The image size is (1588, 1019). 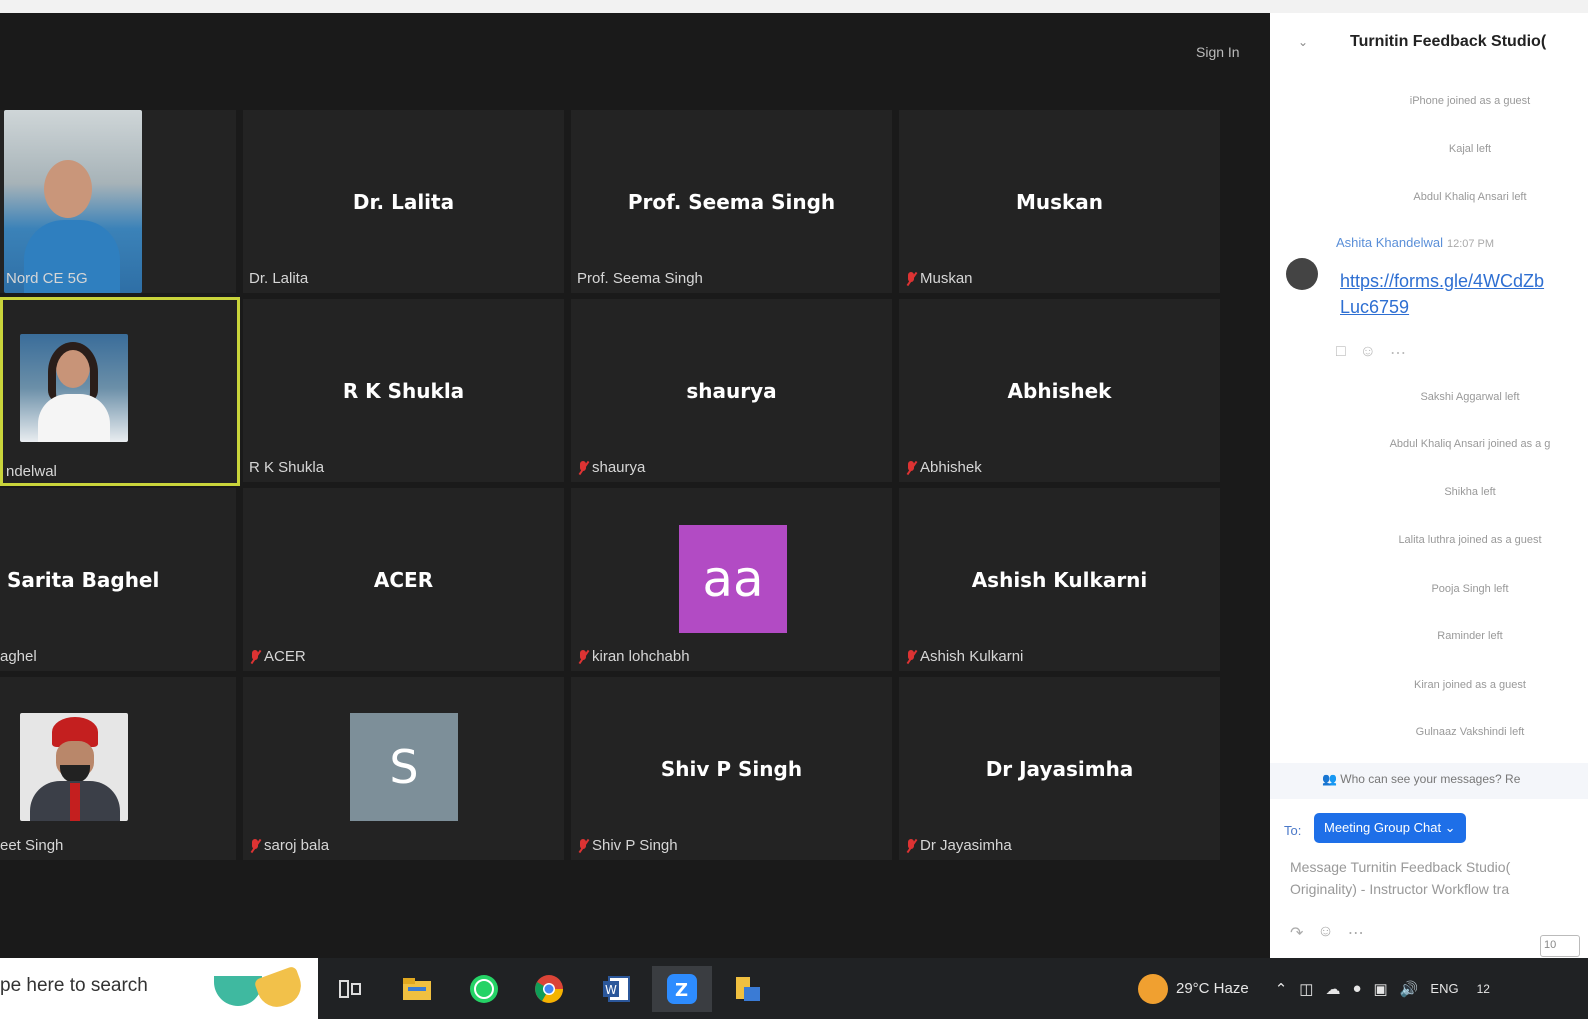 What do you see at coordinates (18, 656) in the screenshot?
I see `participant-name: aghel` at bounding box center [18, 656].